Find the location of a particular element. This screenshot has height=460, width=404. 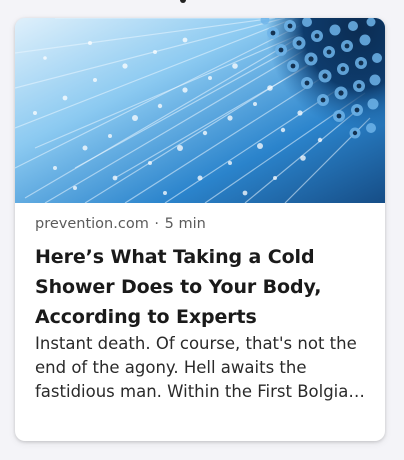

previous-card-edge is located at coordinates (202, 2).